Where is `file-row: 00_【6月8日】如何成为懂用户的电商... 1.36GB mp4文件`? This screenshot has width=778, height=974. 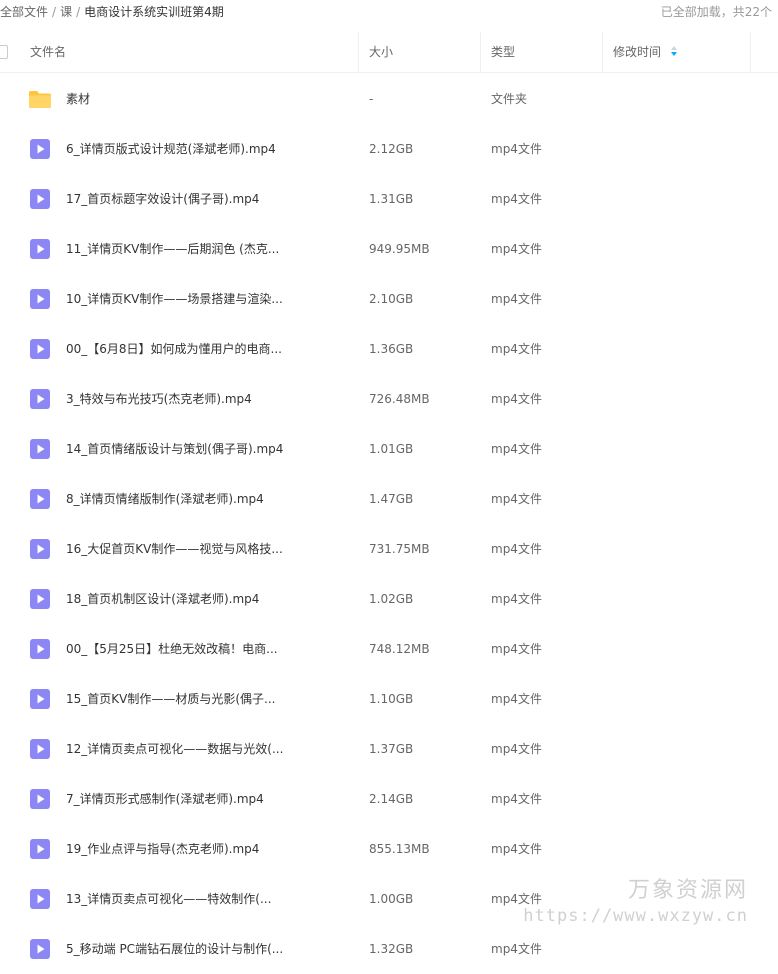
file-row: 00_【6月8日】如何成为懂用户的电商... 1.36GB mp4文件 is located at coordinates (389, 349).